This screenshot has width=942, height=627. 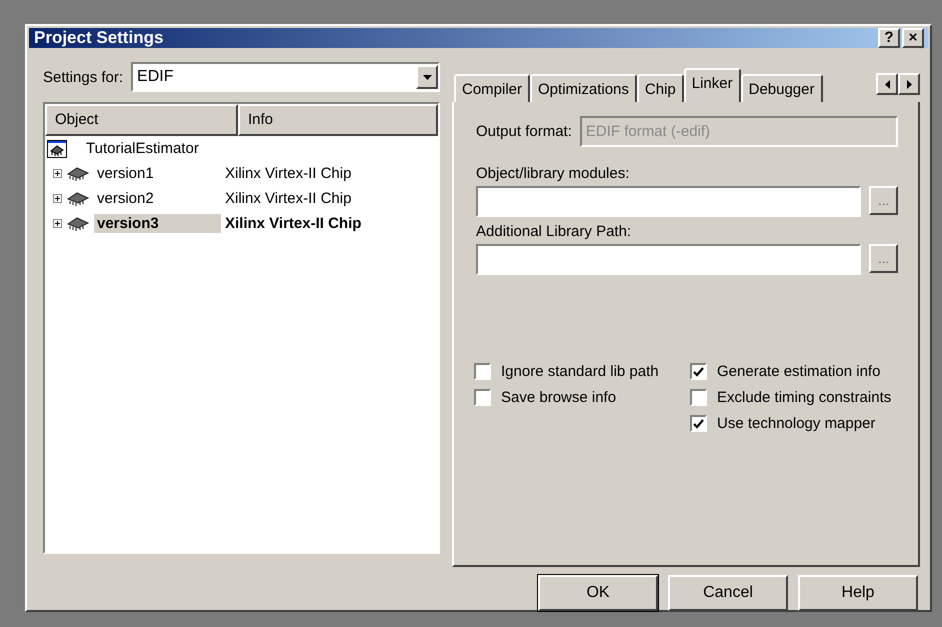 I want to click on scroll-left-button, so click(x=887, y=84).